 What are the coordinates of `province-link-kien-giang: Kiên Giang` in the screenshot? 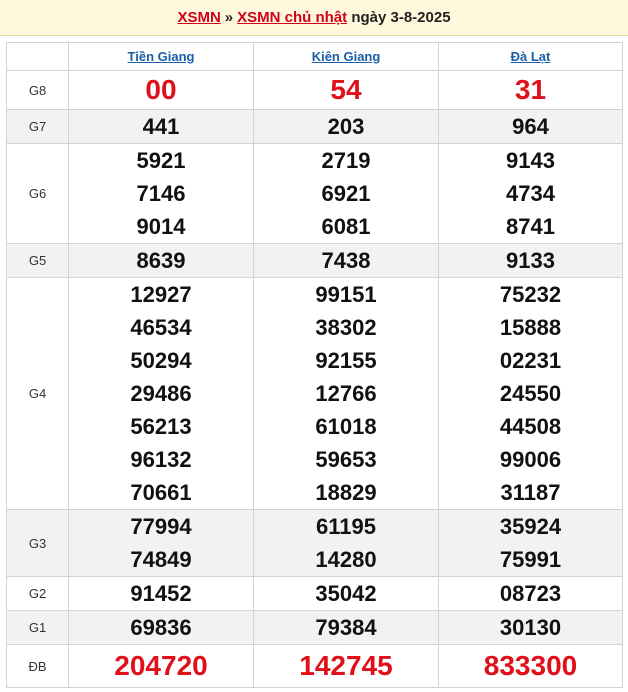 It's located at (346, 56).